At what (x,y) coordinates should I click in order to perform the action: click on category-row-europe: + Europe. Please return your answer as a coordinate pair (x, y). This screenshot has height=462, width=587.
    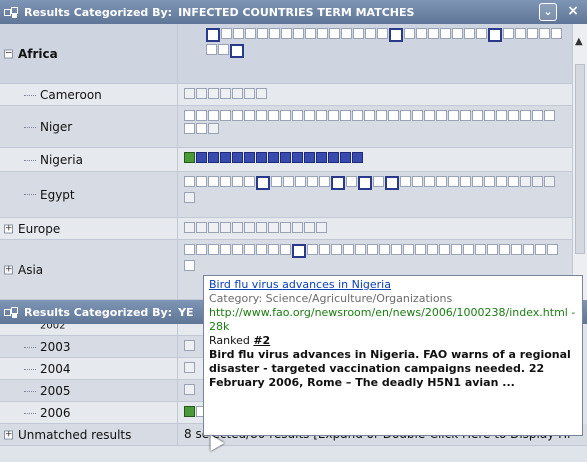
    Looking at the image, I should click on (286, 229).